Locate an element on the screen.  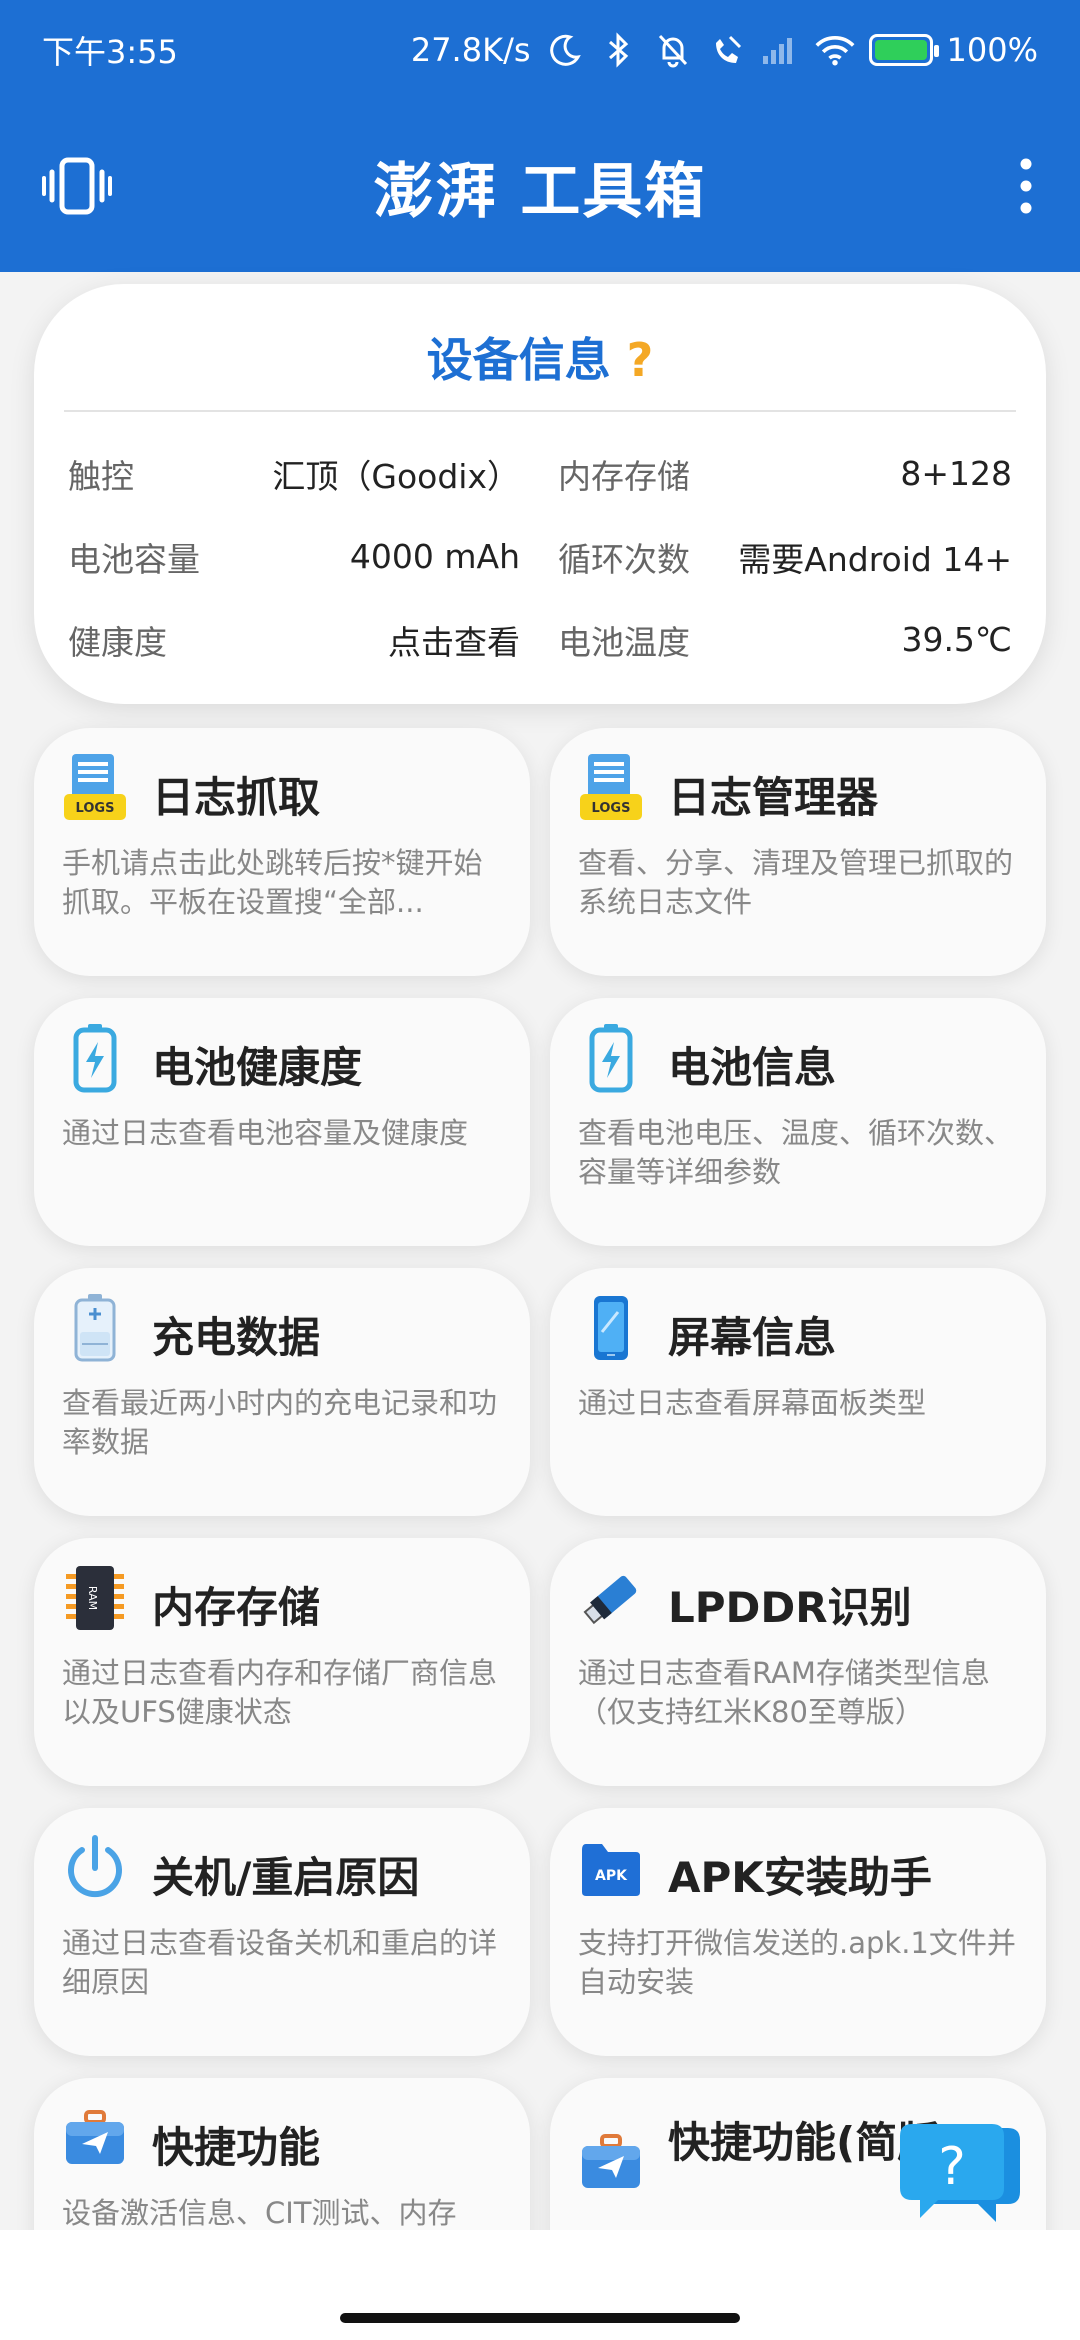
card-lpddr-detect: LPDDR识别 通过日志查看RAM存储类型信息（仅支持红米K80至尊版） is located at coordinates (798, 1662).